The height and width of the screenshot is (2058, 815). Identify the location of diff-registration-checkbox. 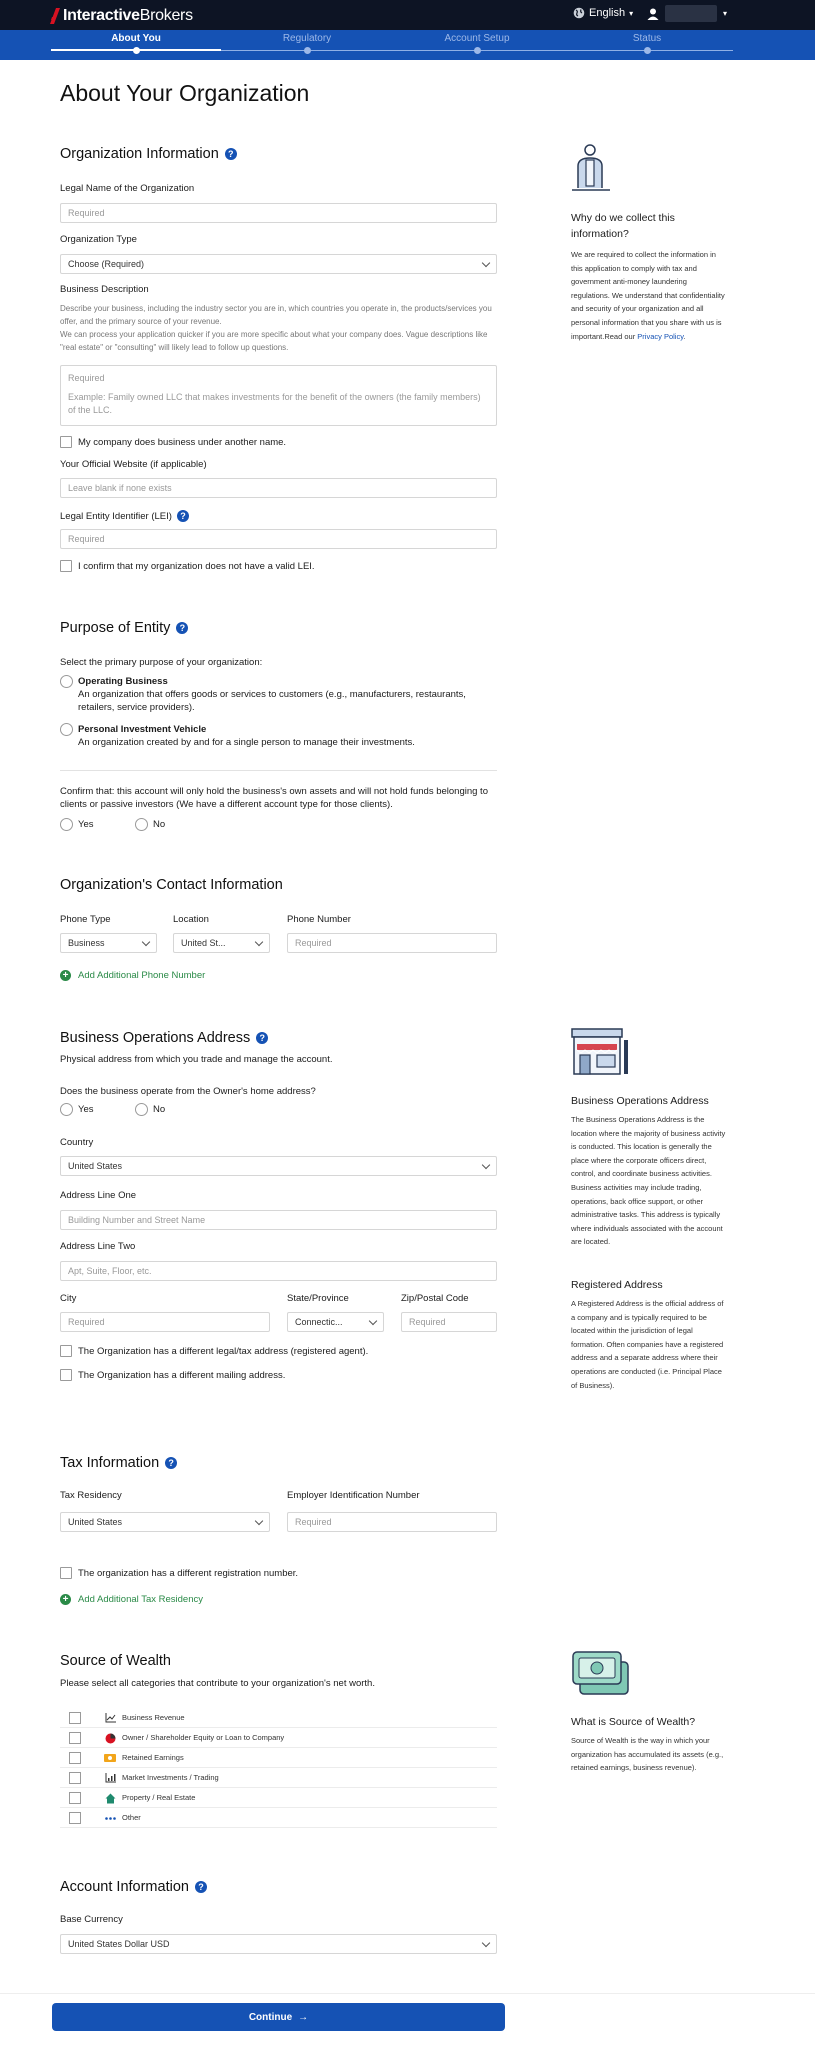
(66, 1573).